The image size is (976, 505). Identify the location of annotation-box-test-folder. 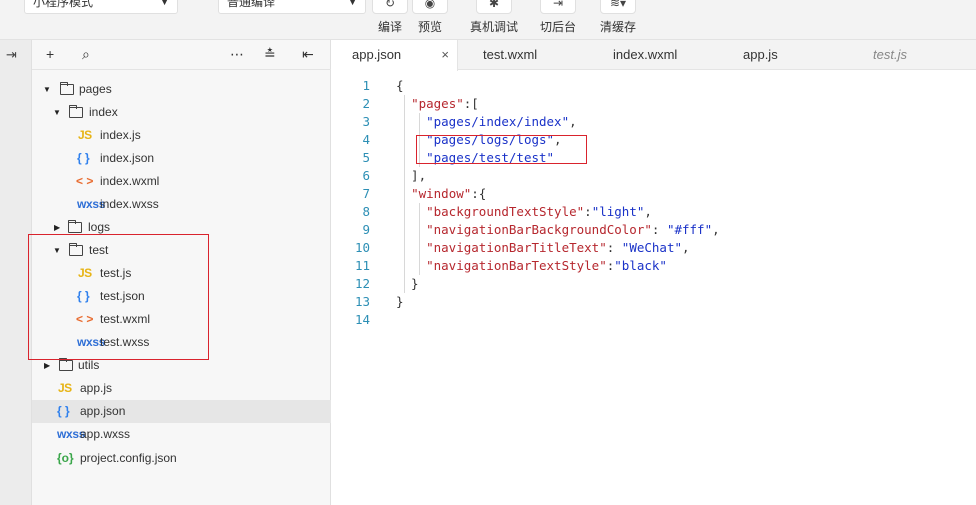
(118, 297).